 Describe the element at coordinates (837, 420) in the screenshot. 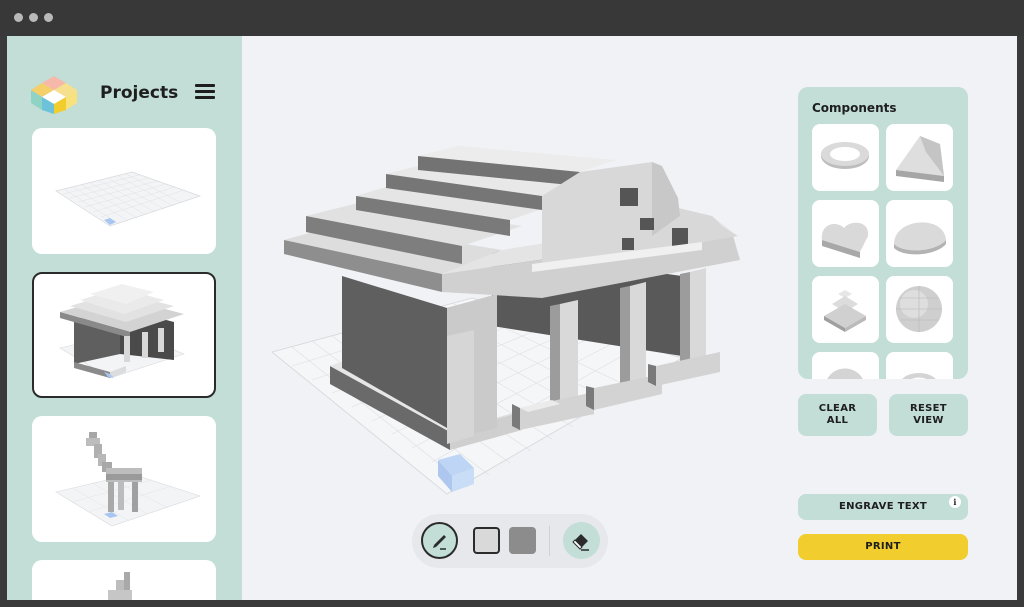

I see `clear-all-label-line2: ALL` at that location.